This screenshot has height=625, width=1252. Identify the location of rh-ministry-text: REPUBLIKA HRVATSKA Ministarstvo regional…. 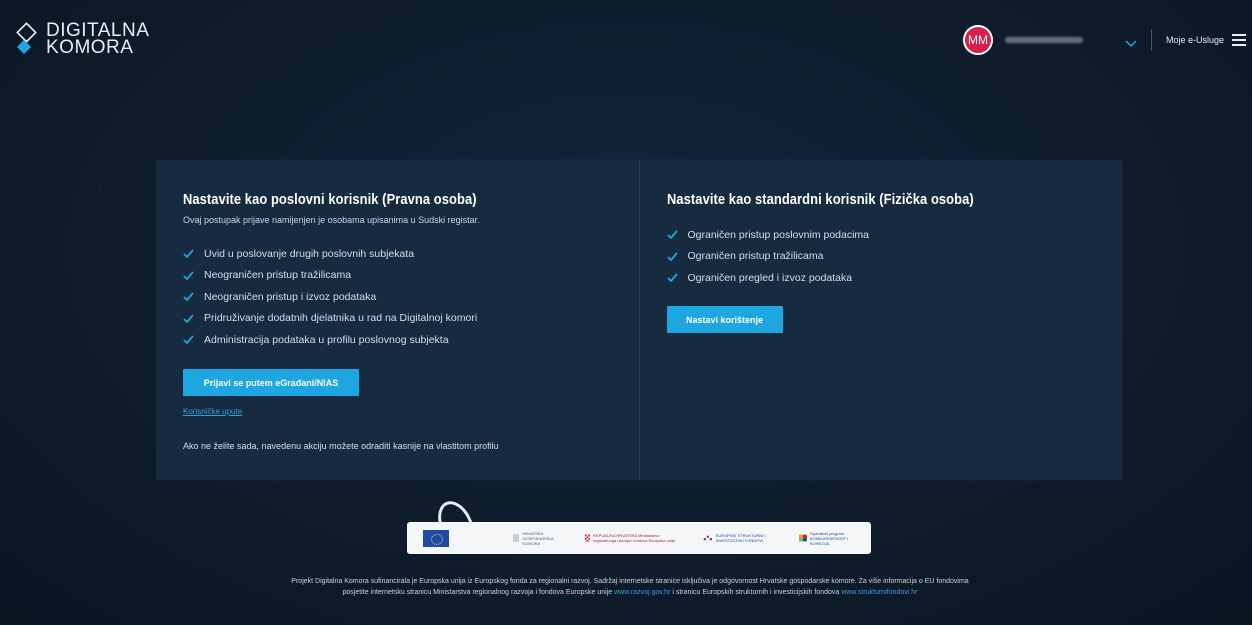
(634, 538).